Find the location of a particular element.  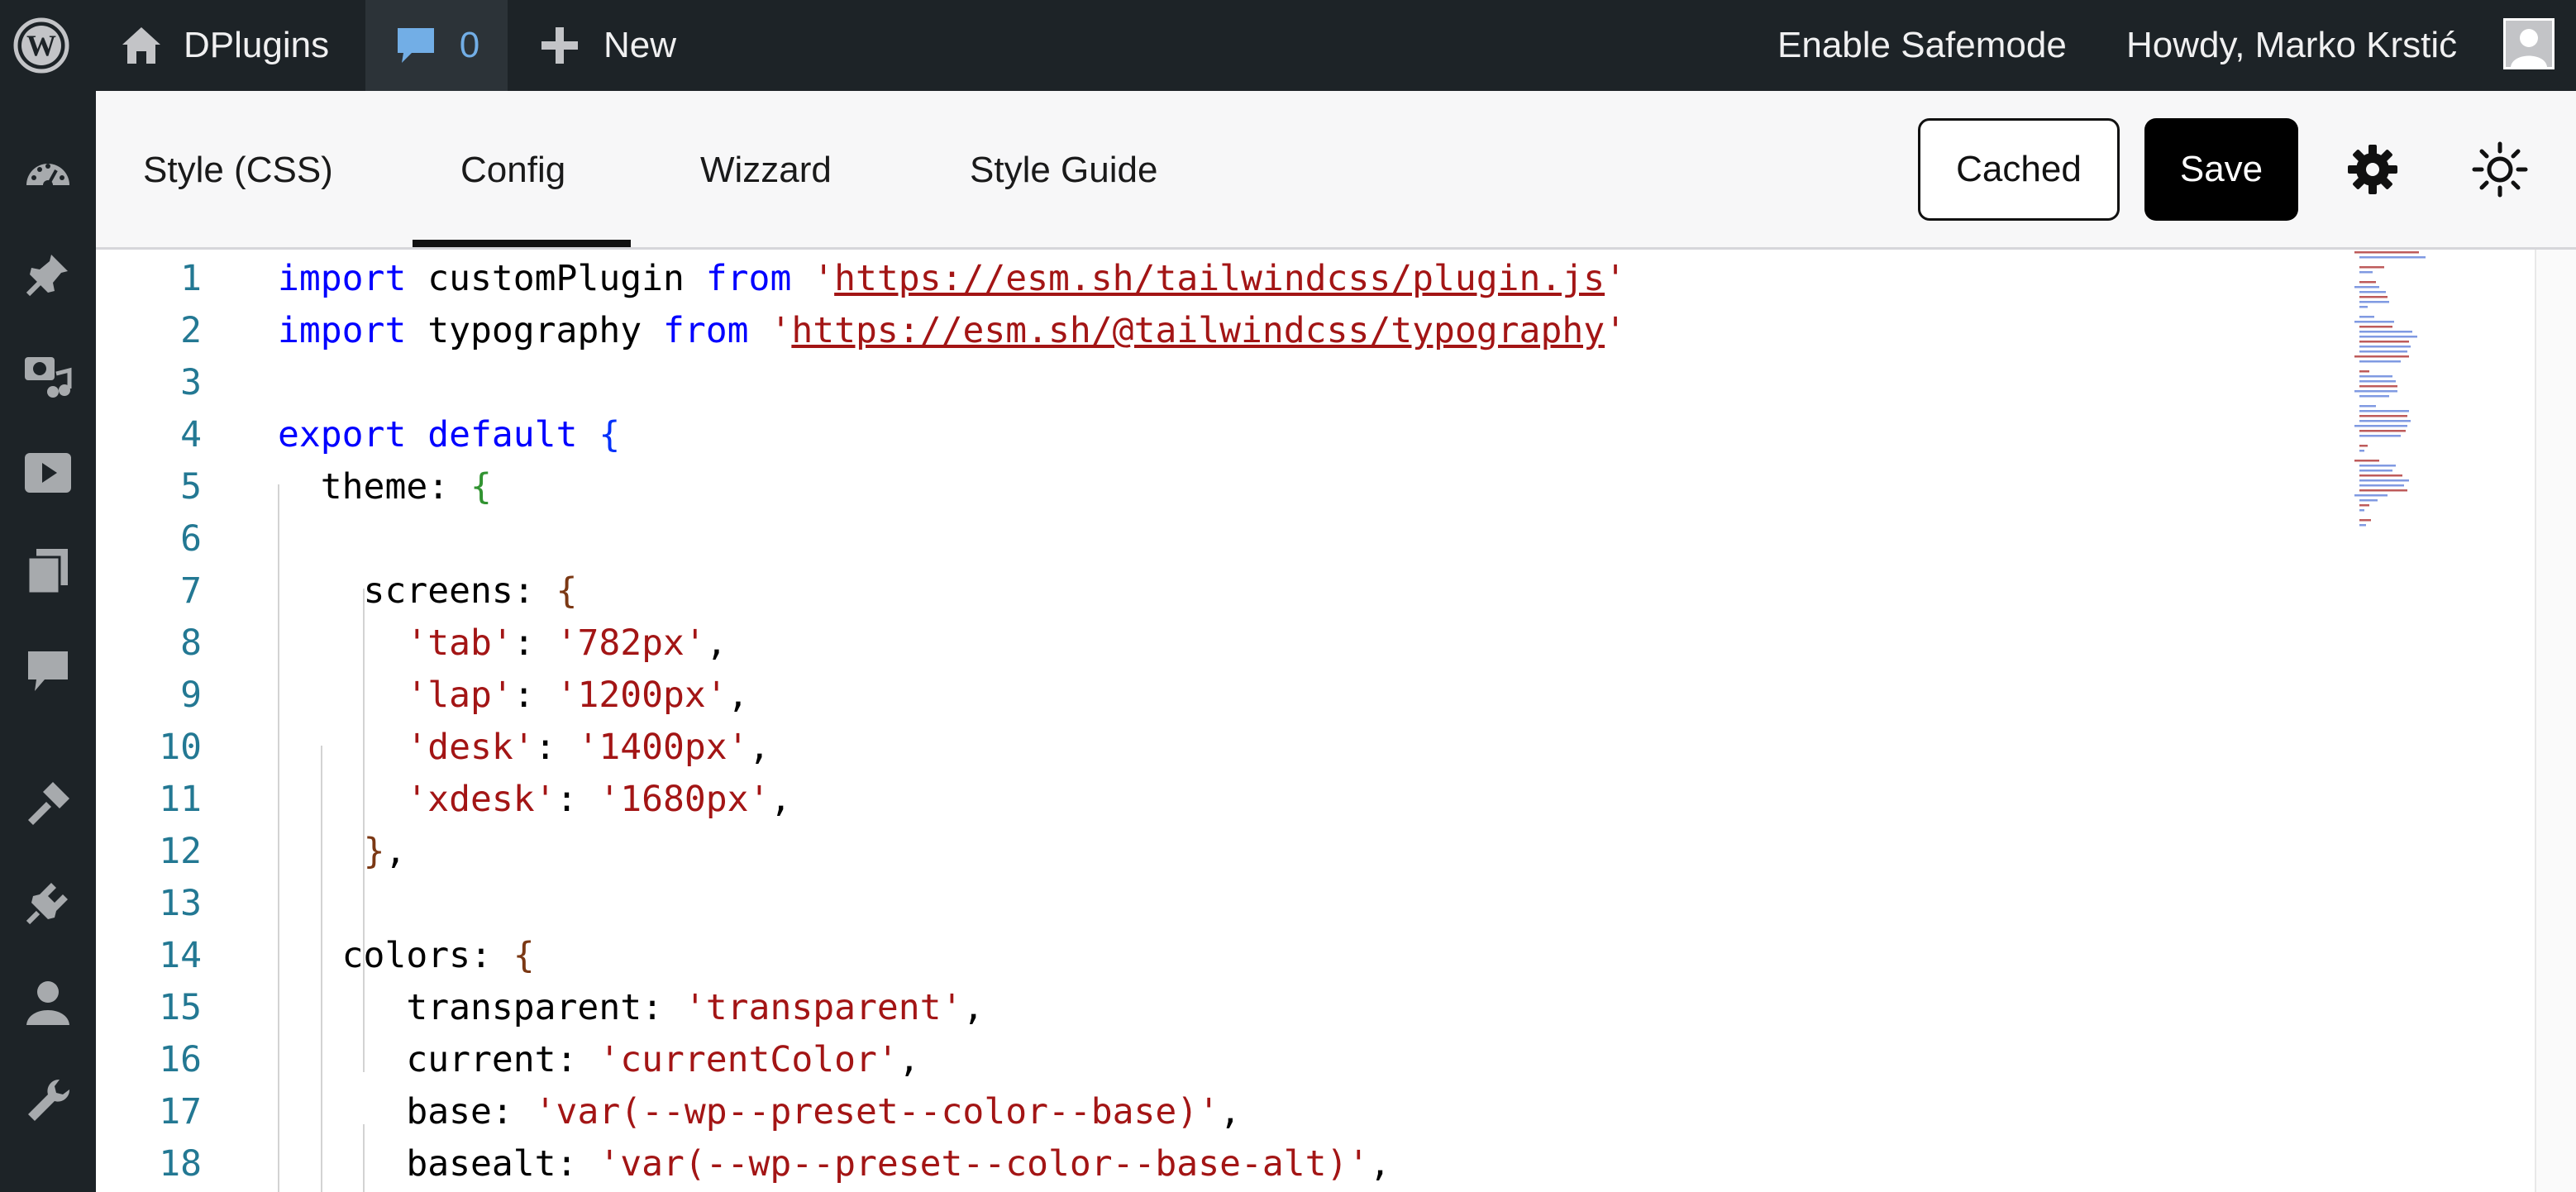

code-line: 8 'tab': '782px', is located at coordinates (1261, 643).